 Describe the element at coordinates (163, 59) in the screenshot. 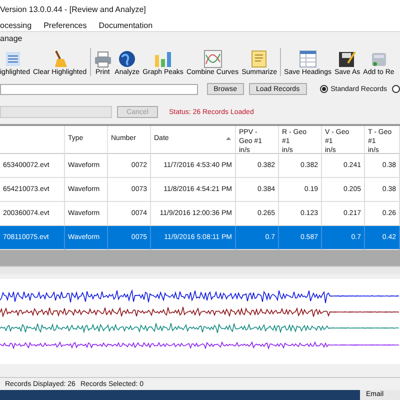

I see `bar-chart-icon` at that location.